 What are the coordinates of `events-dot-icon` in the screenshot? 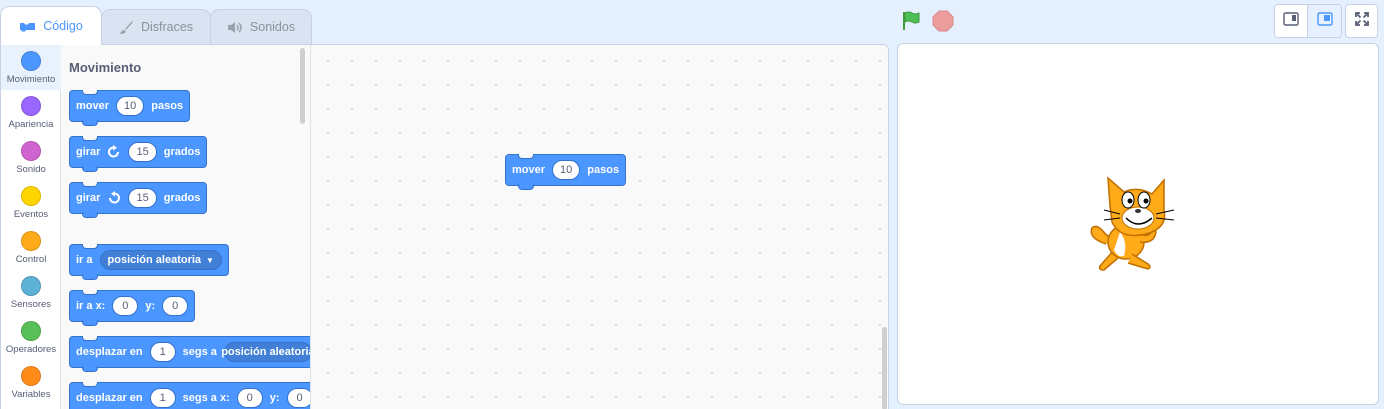 It's located at (31, 196).